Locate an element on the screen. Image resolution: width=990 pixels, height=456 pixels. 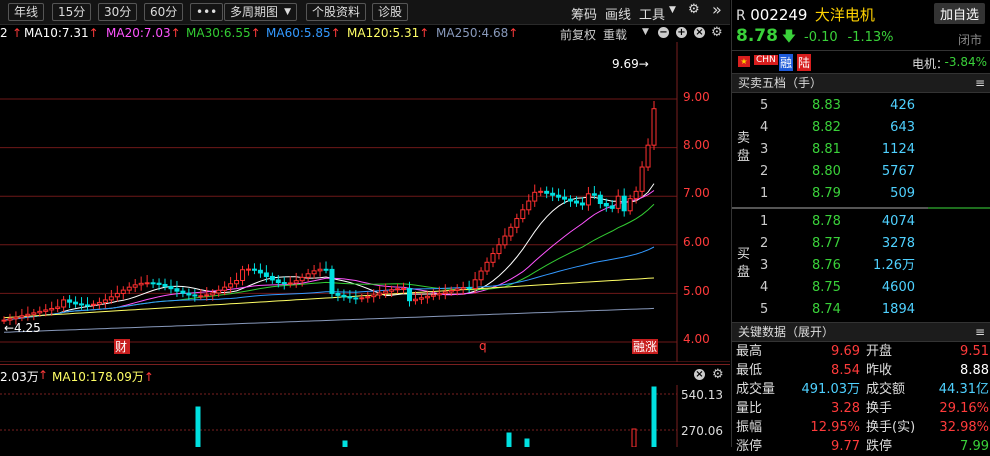
tools-dropdown-icon: ▼ is located at coordinates (672, 10).